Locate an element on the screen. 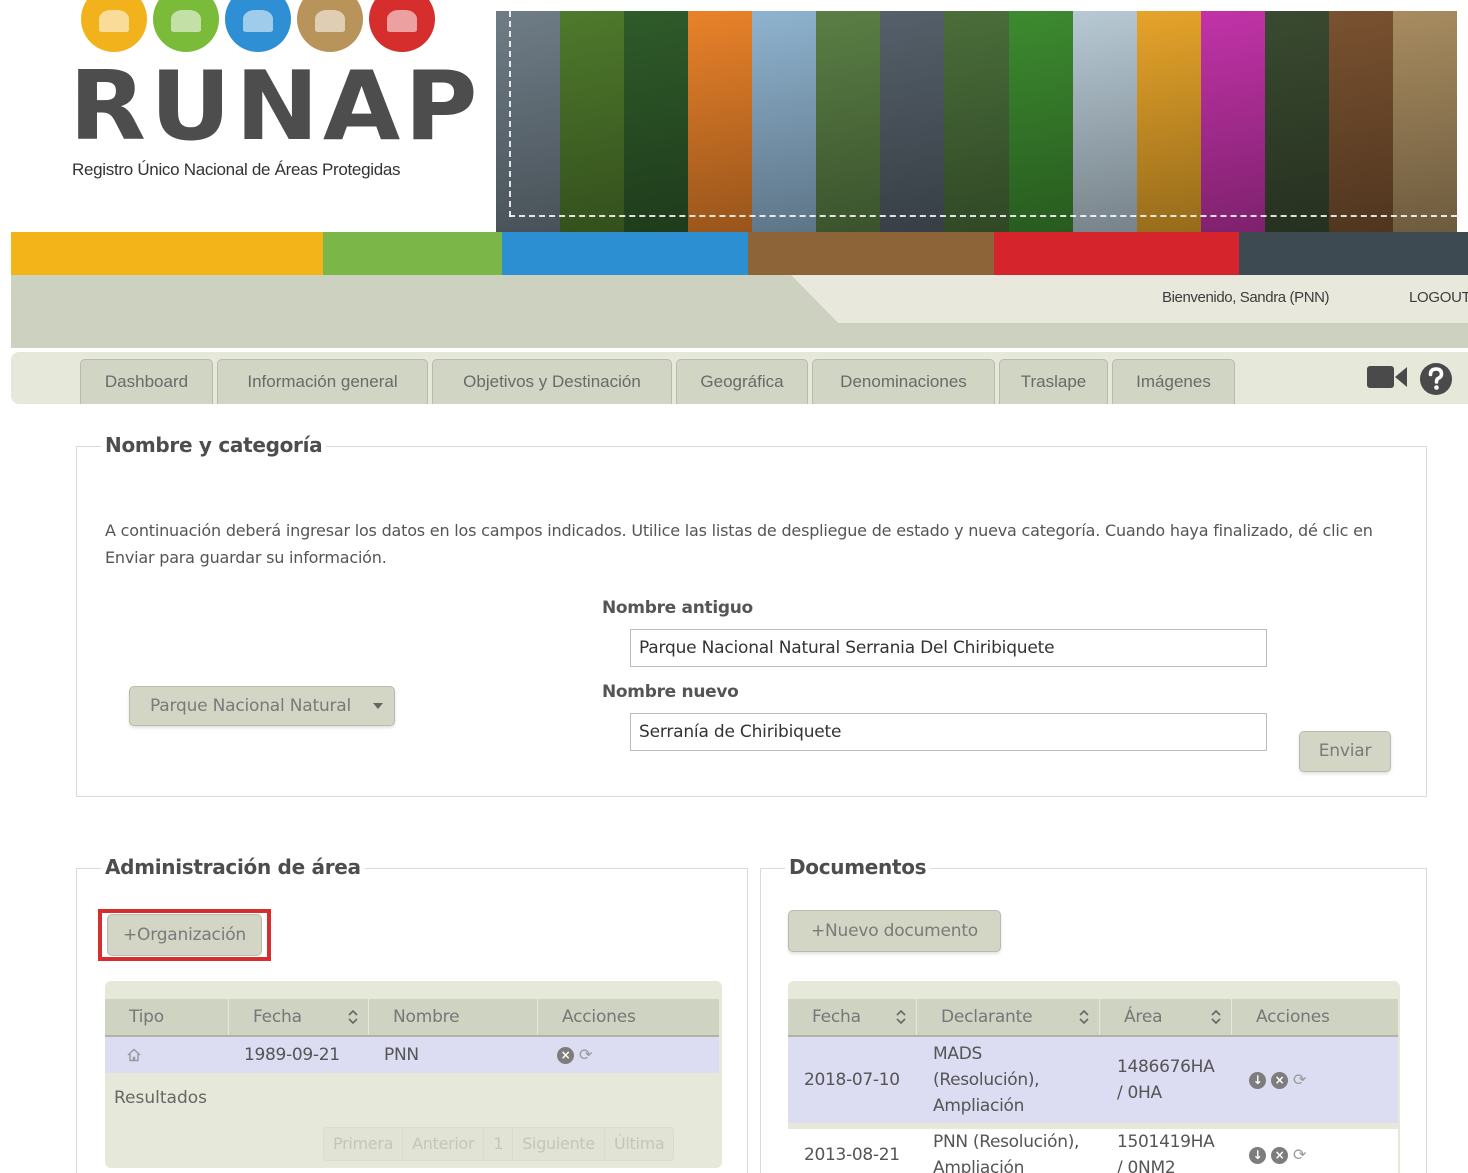 The image size is (1468, 1173). tab-traslape: Traslape is located at coordinates (1053, 381).